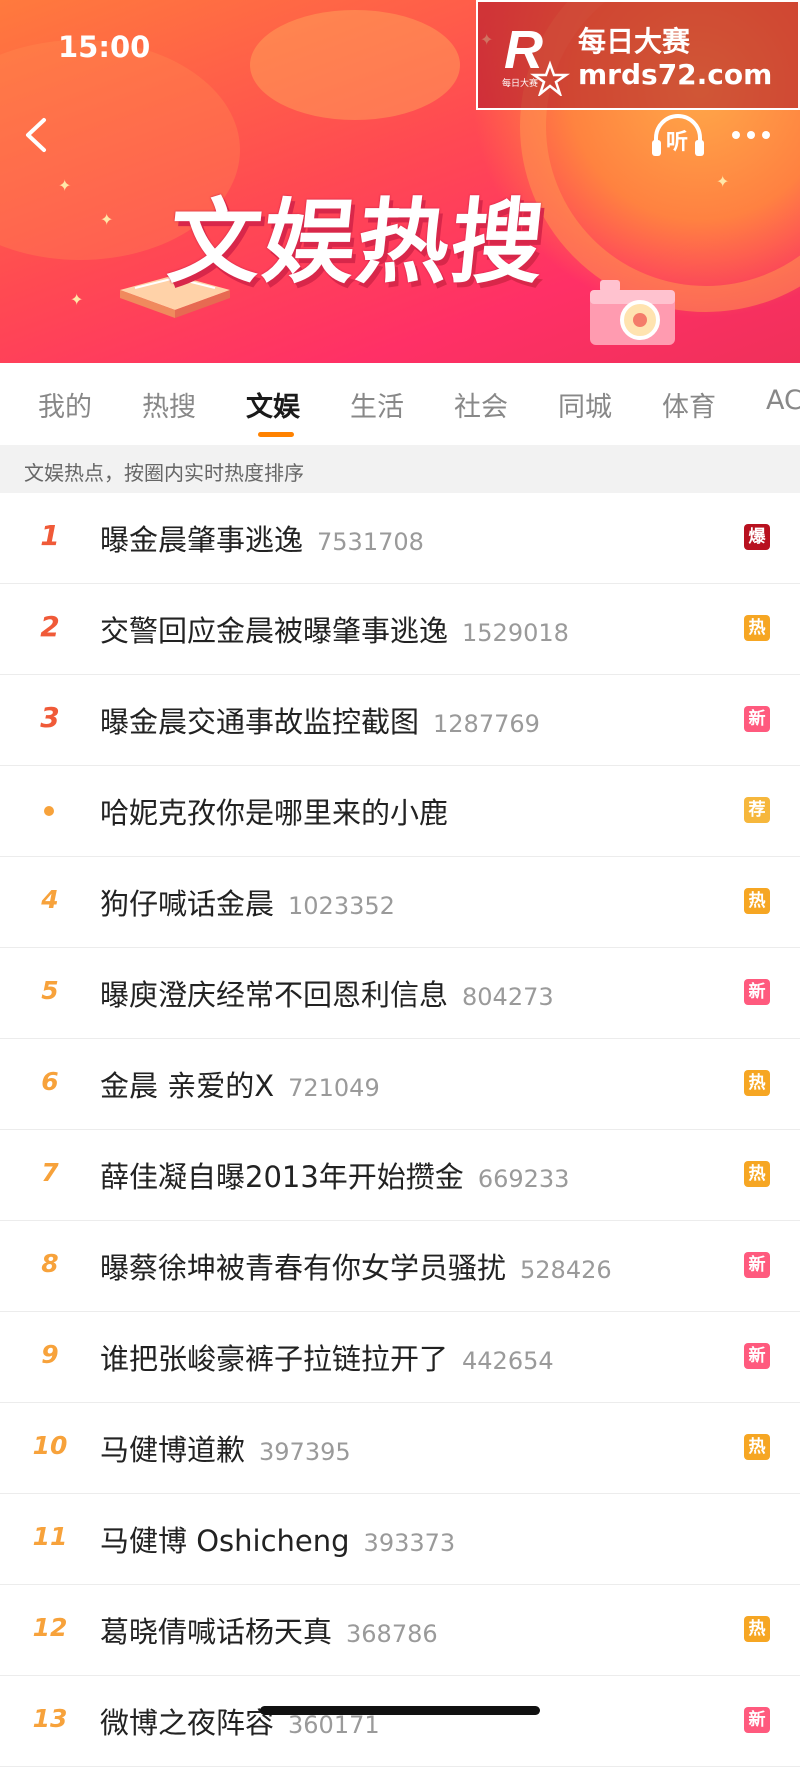 The height and width of the screenshot is (1767, 800). I want to click on list-item: 11 马健博 Oshicheng 393373, so click(400, 1539).